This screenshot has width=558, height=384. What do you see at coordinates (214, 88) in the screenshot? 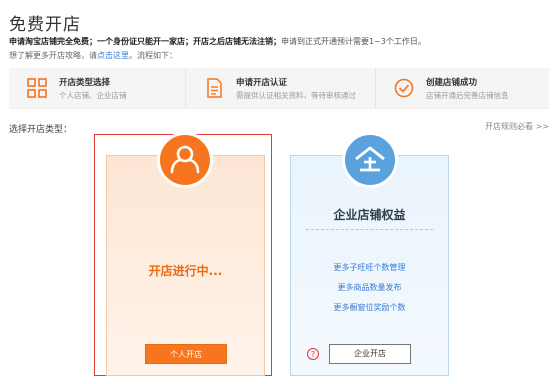
I see `document-icon` at bounding box center [214, 88].